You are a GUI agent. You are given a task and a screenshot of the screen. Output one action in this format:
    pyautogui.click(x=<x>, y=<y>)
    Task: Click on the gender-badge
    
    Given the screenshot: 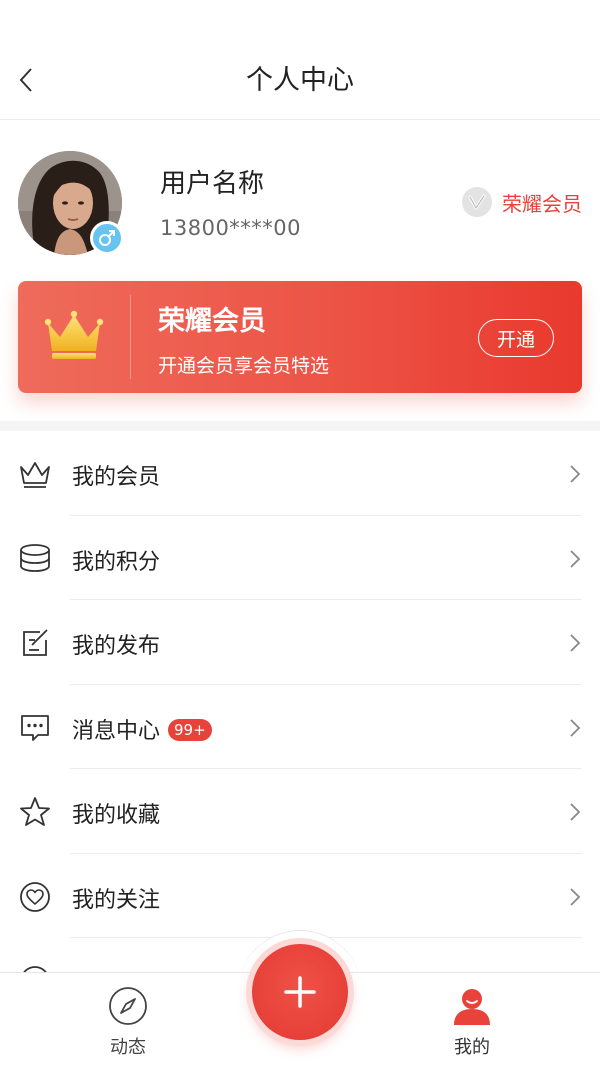 What is the action you would take?
    pyautogui.click(x=107, y=238)
    